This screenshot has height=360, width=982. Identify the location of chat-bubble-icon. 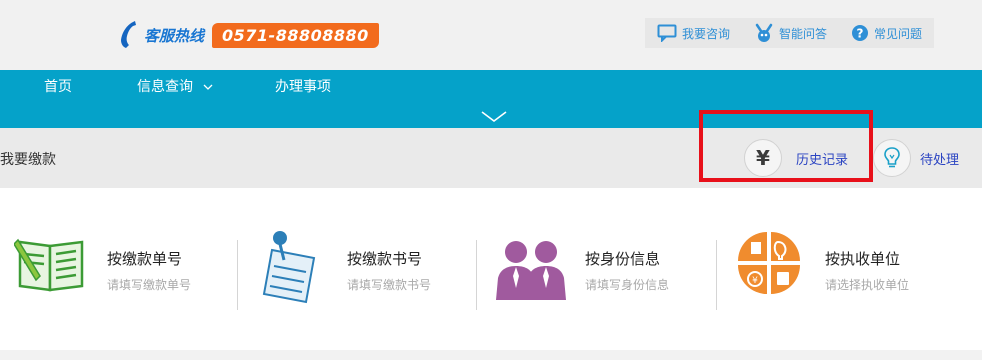
(667, 33).